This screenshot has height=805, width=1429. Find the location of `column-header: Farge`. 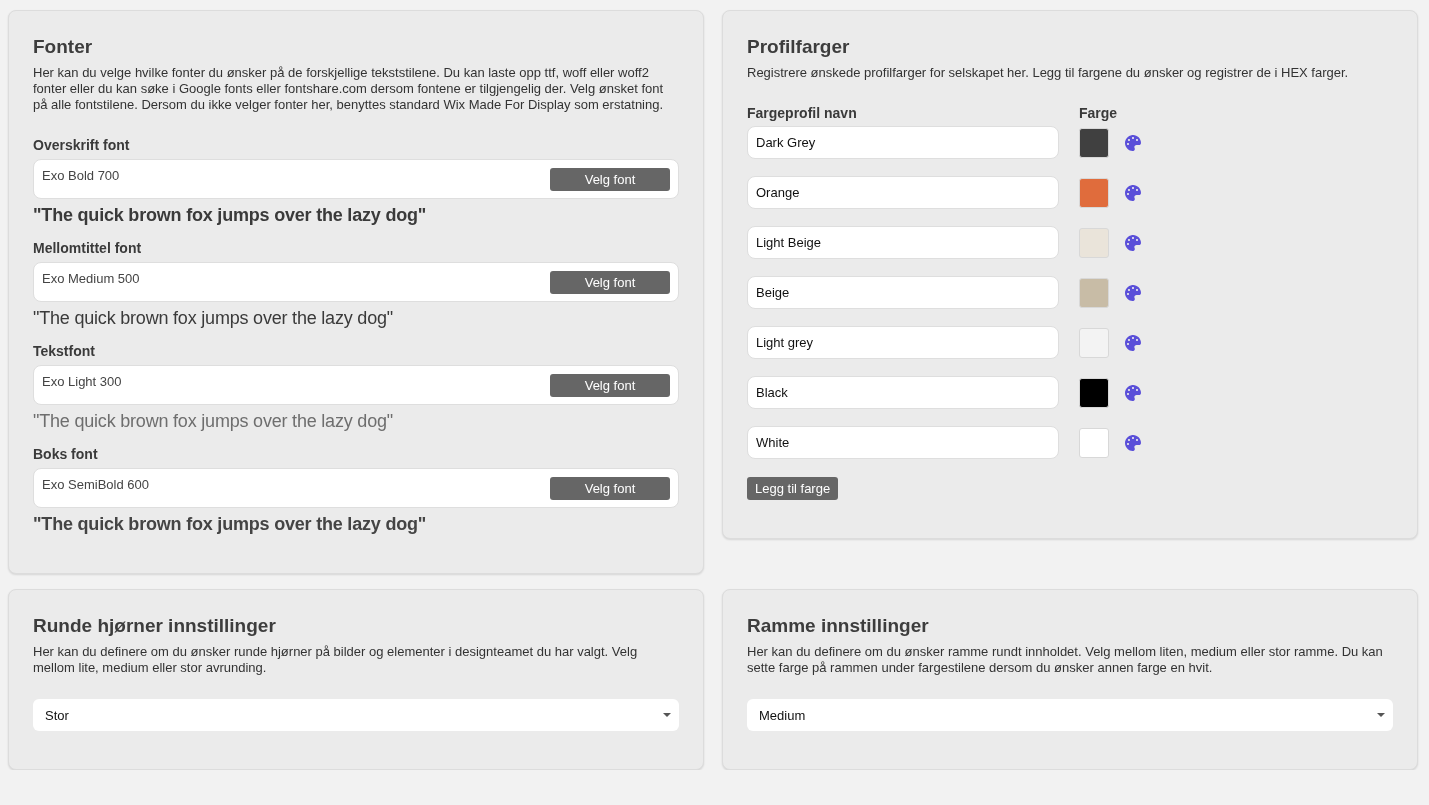

column-header: Farge is located at coordinates (1098, 113).